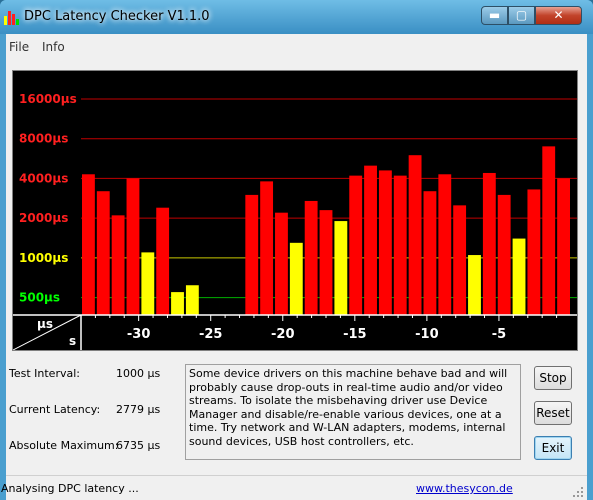  I want to click on test-interval-label: Test Interval:, so click(44, 373).